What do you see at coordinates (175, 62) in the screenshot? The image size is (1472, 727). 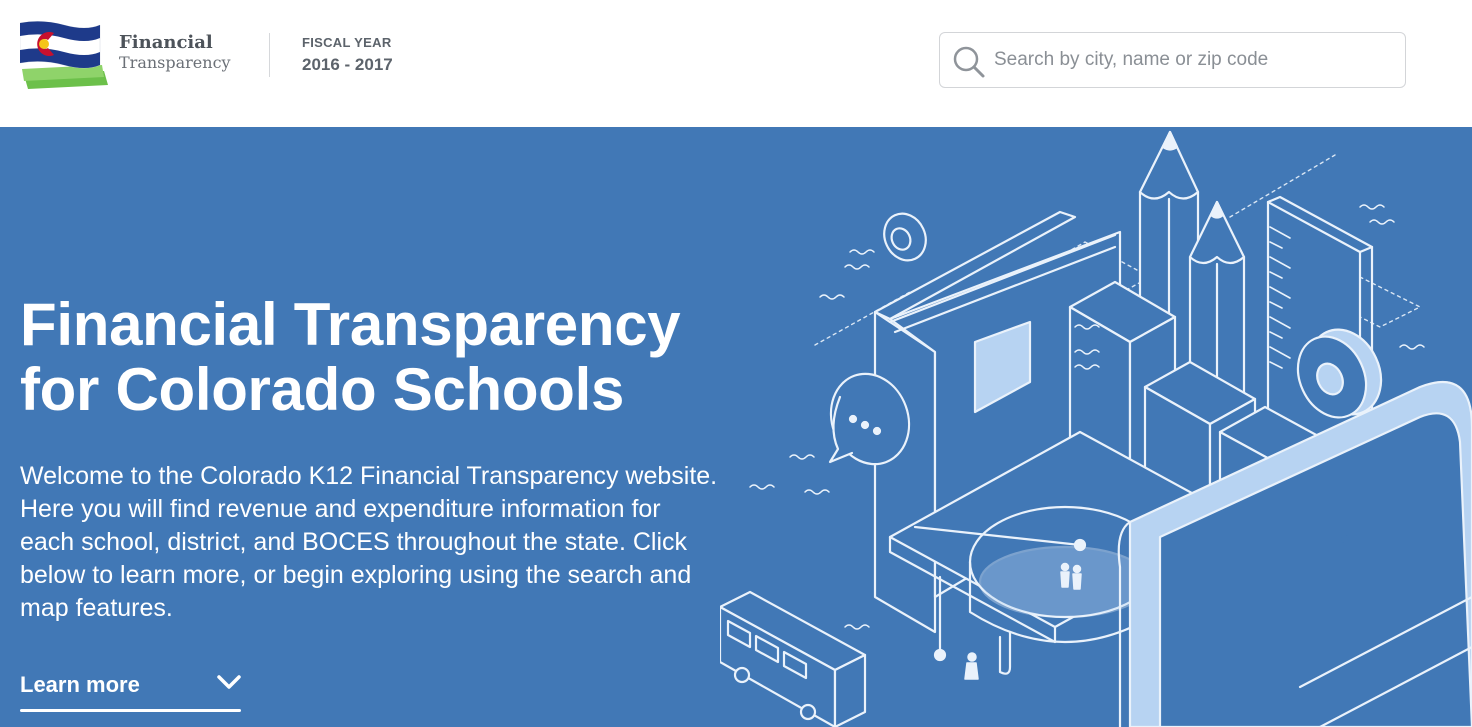 I see `brand-line-2: Transparency` at bounding box center [175, 62].